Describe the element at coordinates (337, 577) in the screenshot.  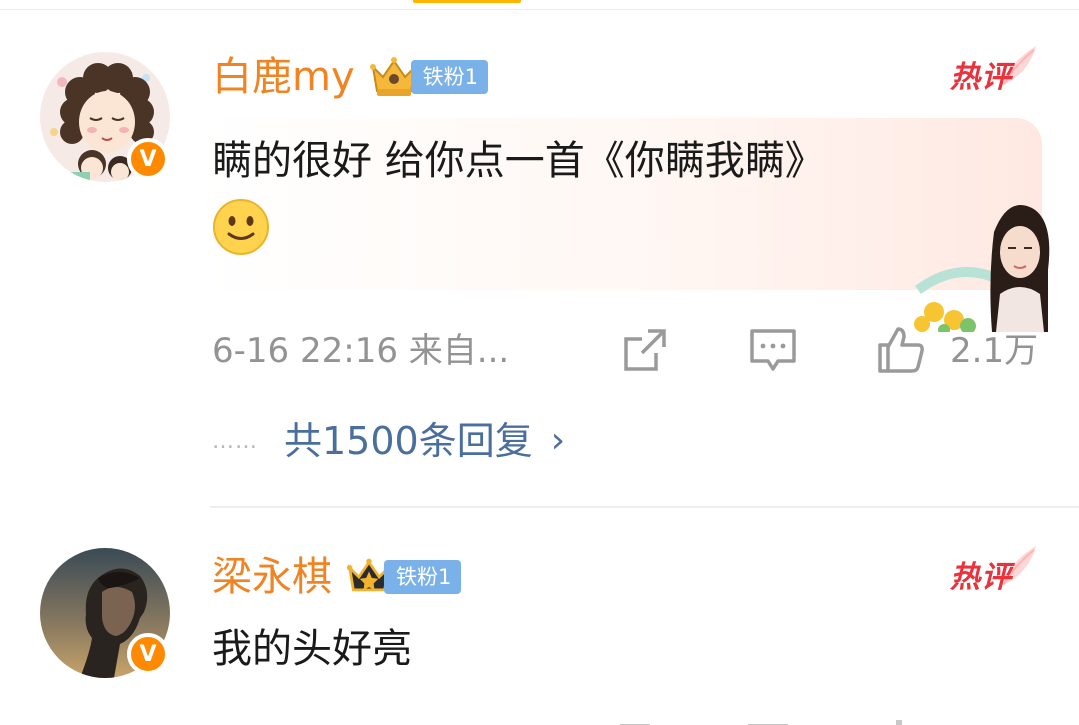
I see `name-row: 梁永棋 铁粉1` at that location.